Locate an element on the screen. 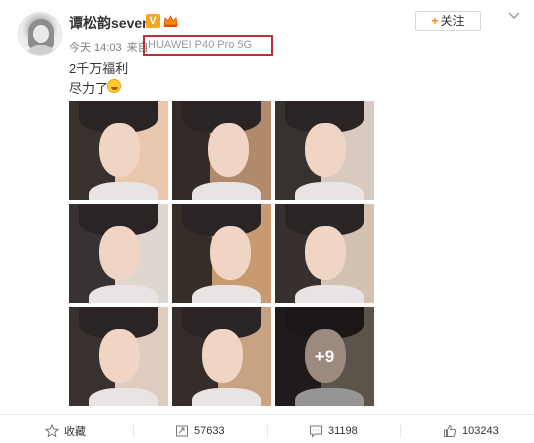 The width and height of the screenshot is (534, 443). username: 谭松韵seven is located at coordinates (110, 23).